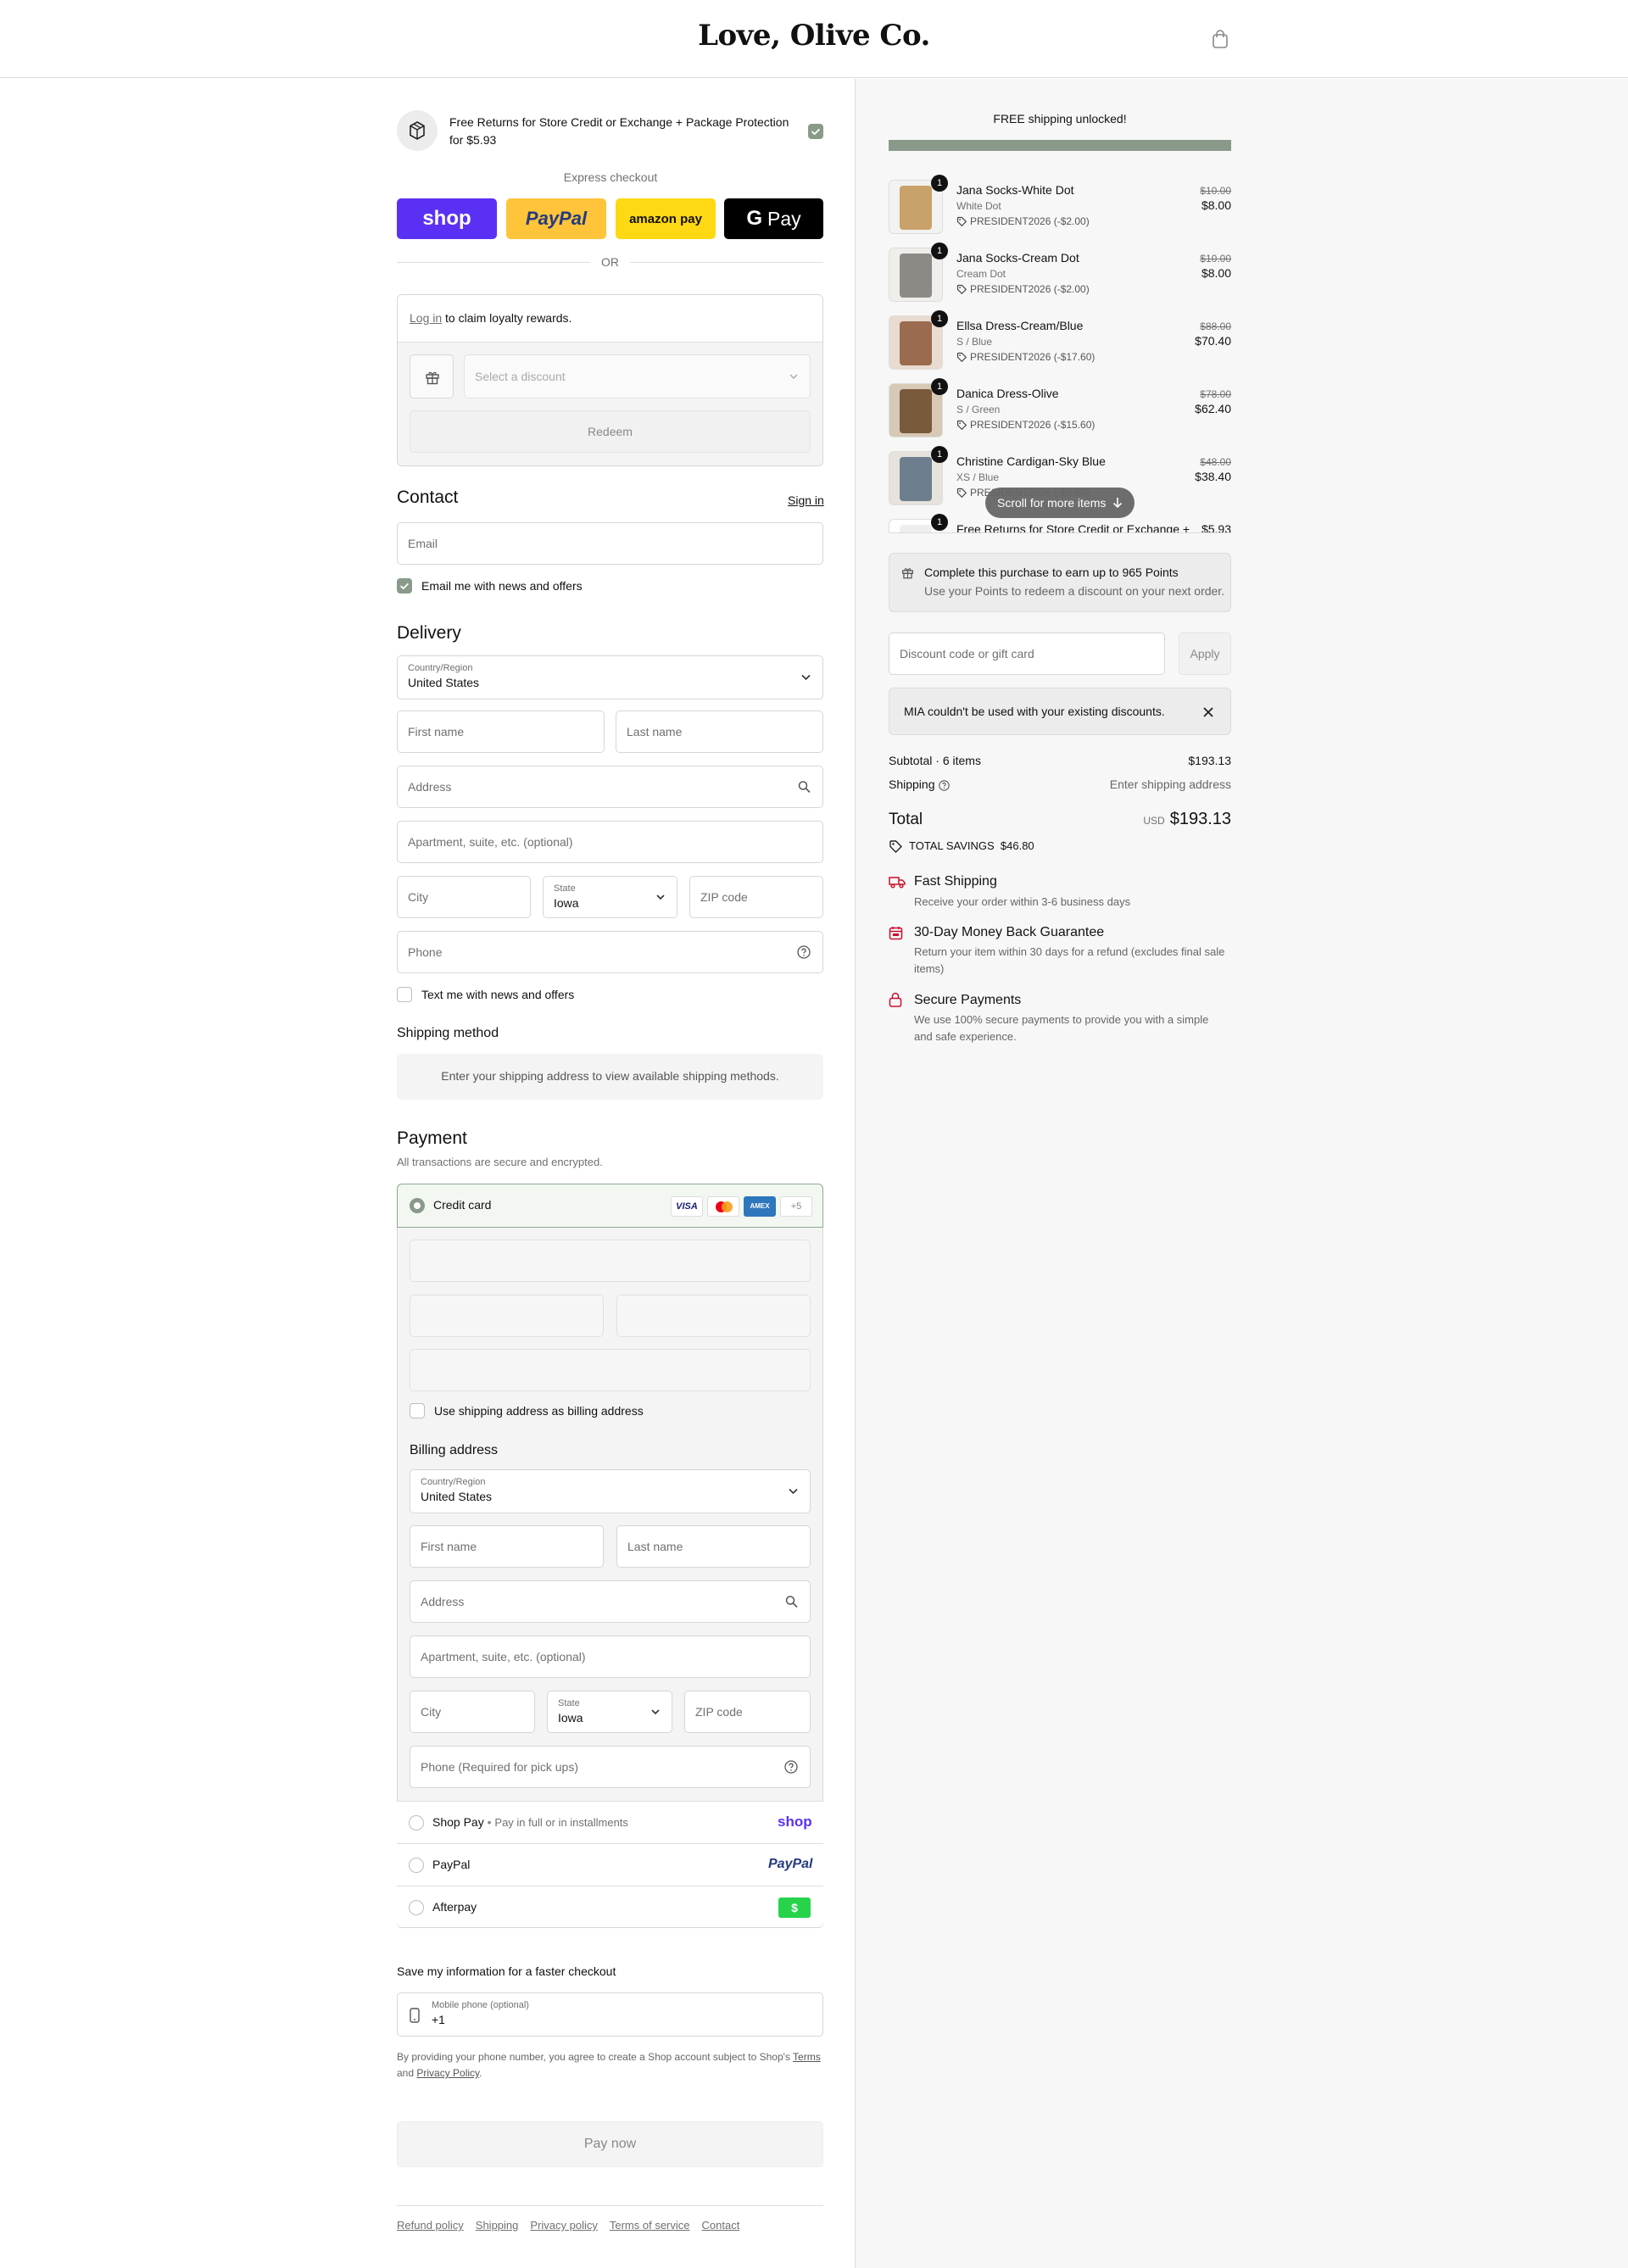 The height and width of the screenshot is (2268, 1628). I want to click on email-field: Email, so click(610, 543).